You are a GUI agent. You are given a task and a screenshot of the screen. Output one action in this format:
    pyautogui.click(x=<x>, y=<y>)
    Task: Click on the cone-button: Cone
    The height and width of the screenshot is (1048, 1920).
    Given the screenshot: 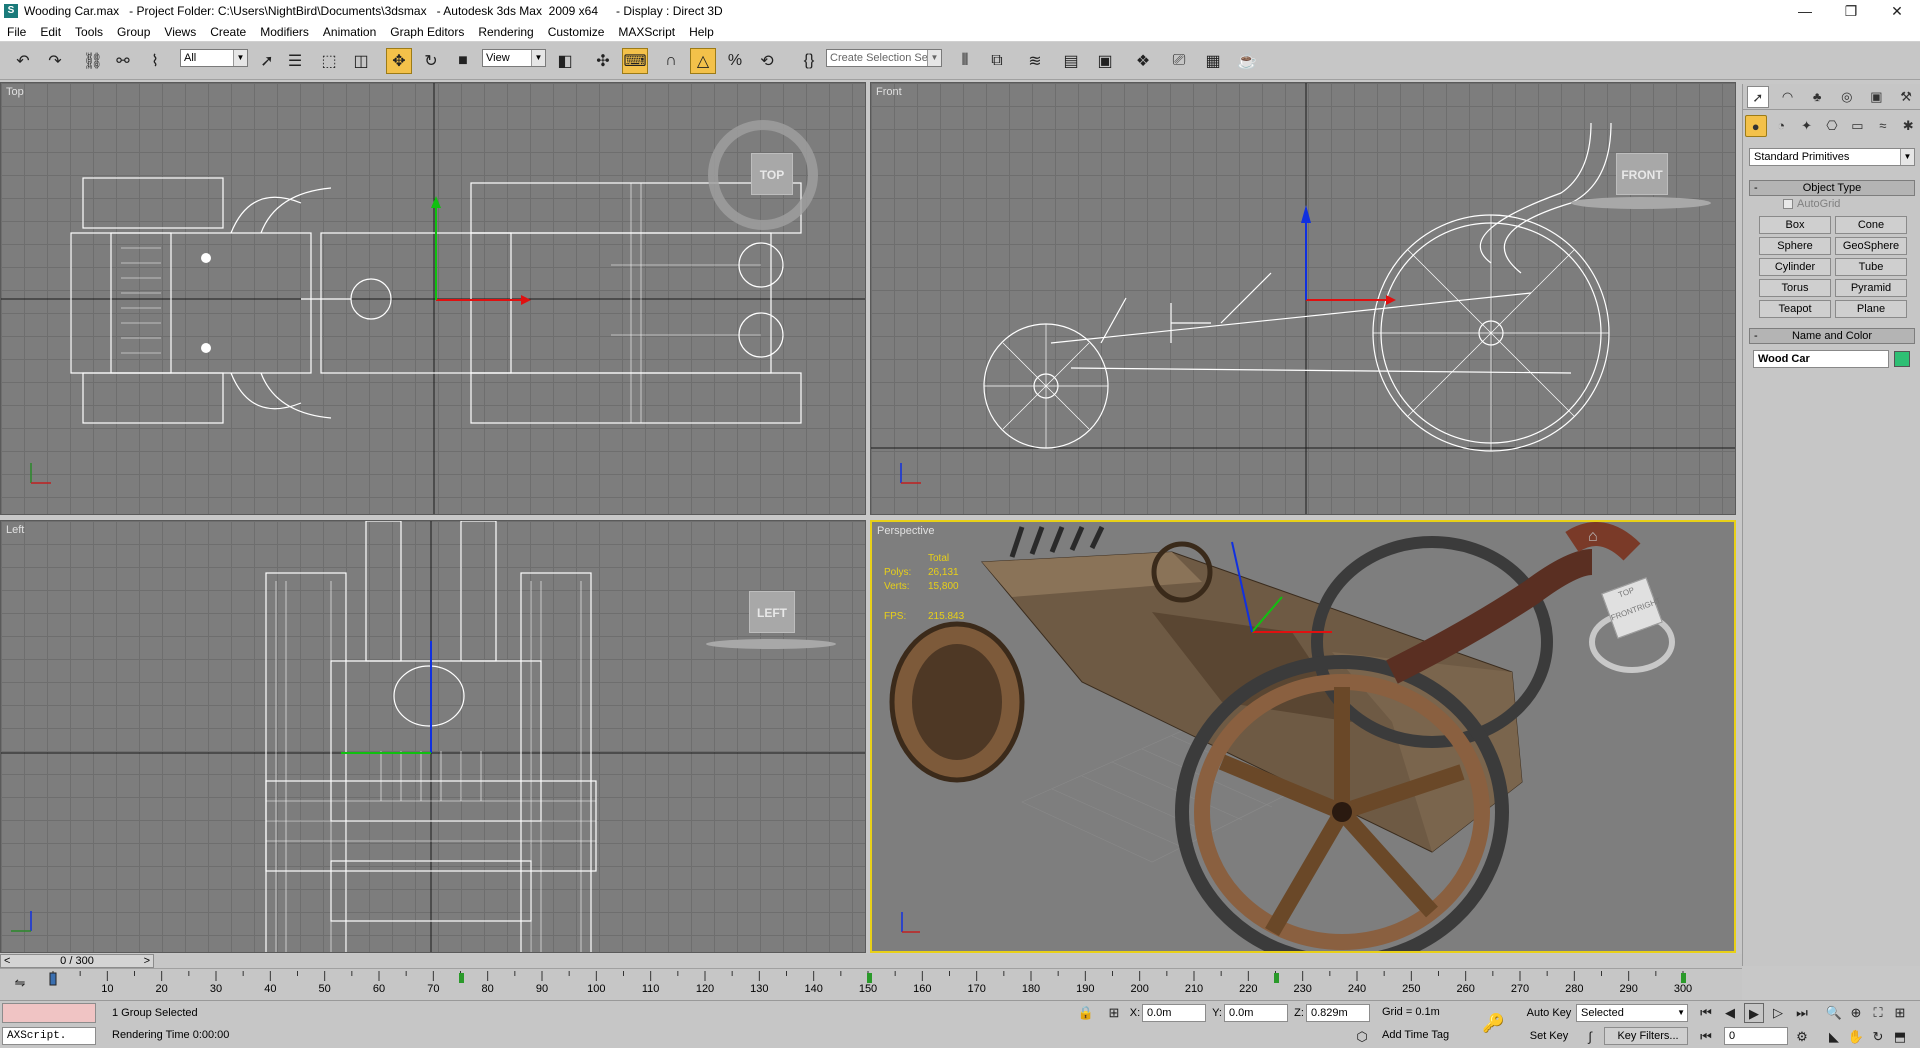 What is the action you would take?
    pyautogui.click(x=1871, y=225)
    